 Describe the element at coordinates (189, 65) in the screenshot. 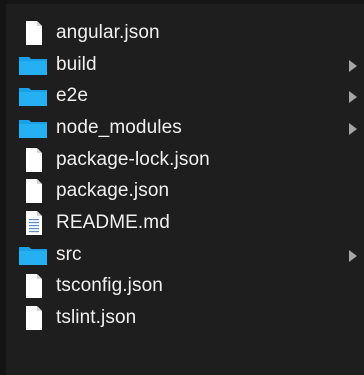

I see `folder-item: build` at that location.